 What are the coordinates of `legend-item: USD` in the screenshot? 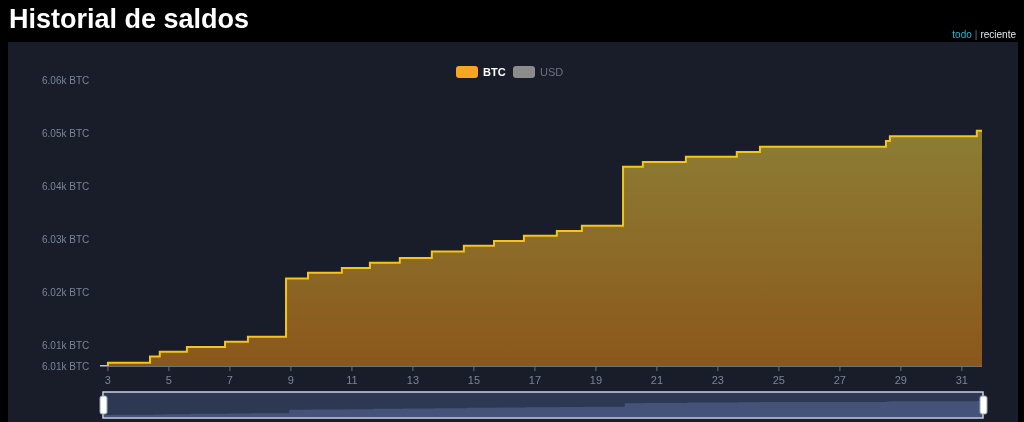 It's located at (538, 72).